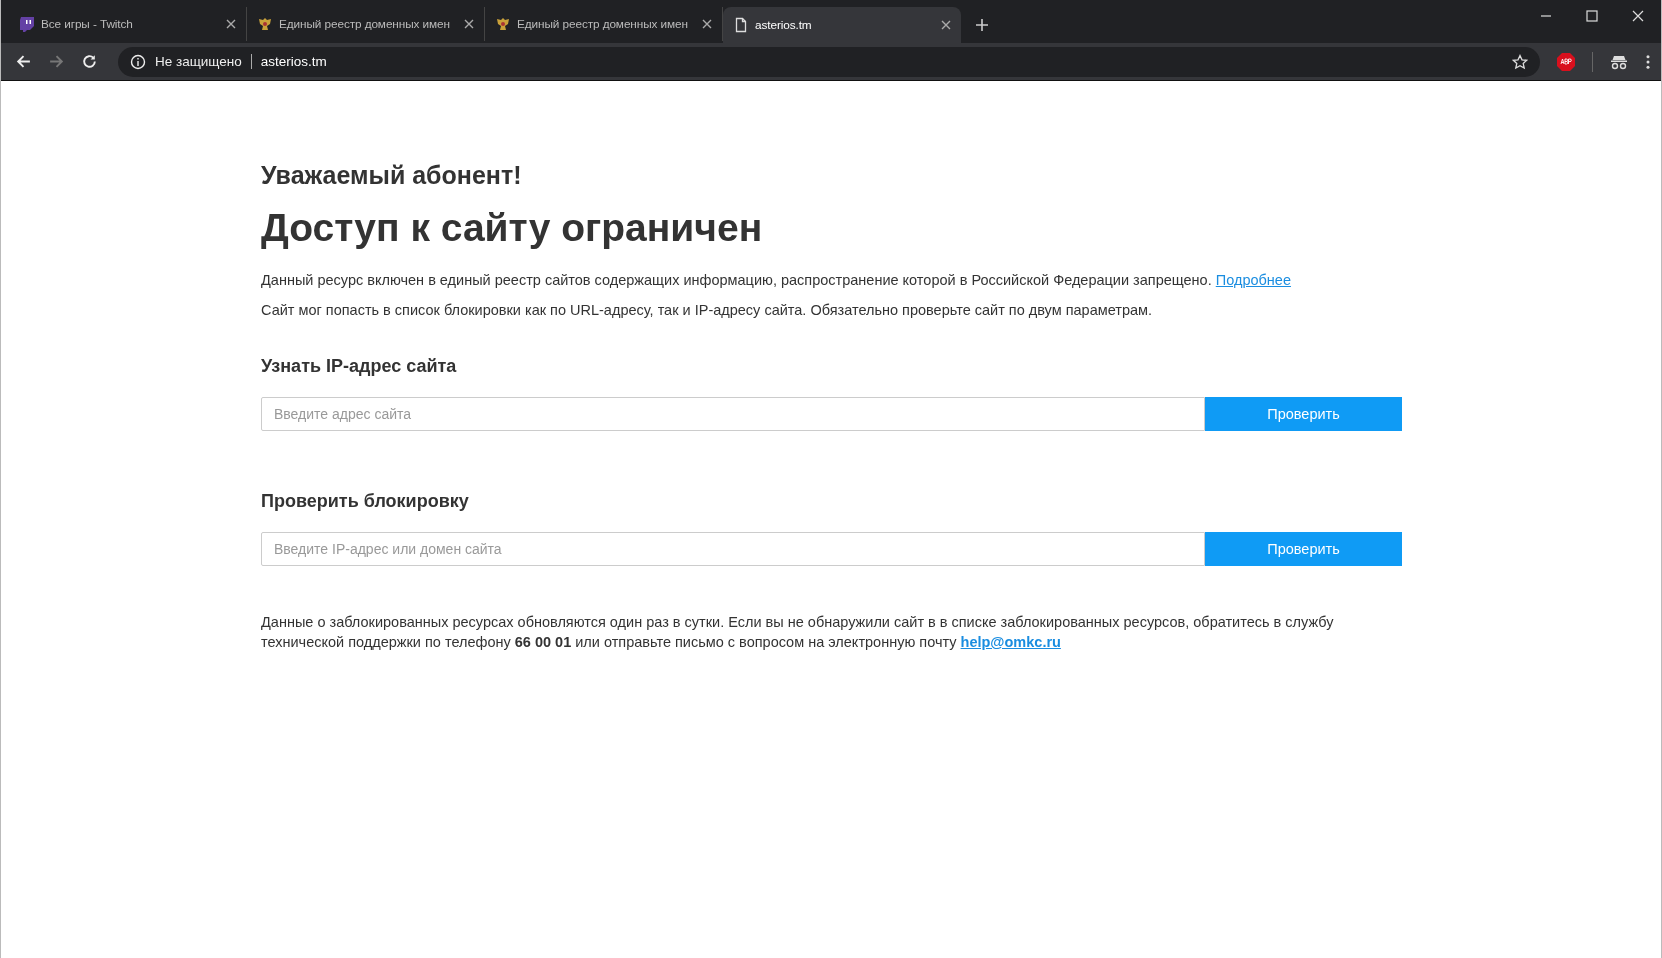 The height and width of the screenshot is (958, 1662). I want to click on browser-tab: Все игры - Twitch, so click(128, 24).